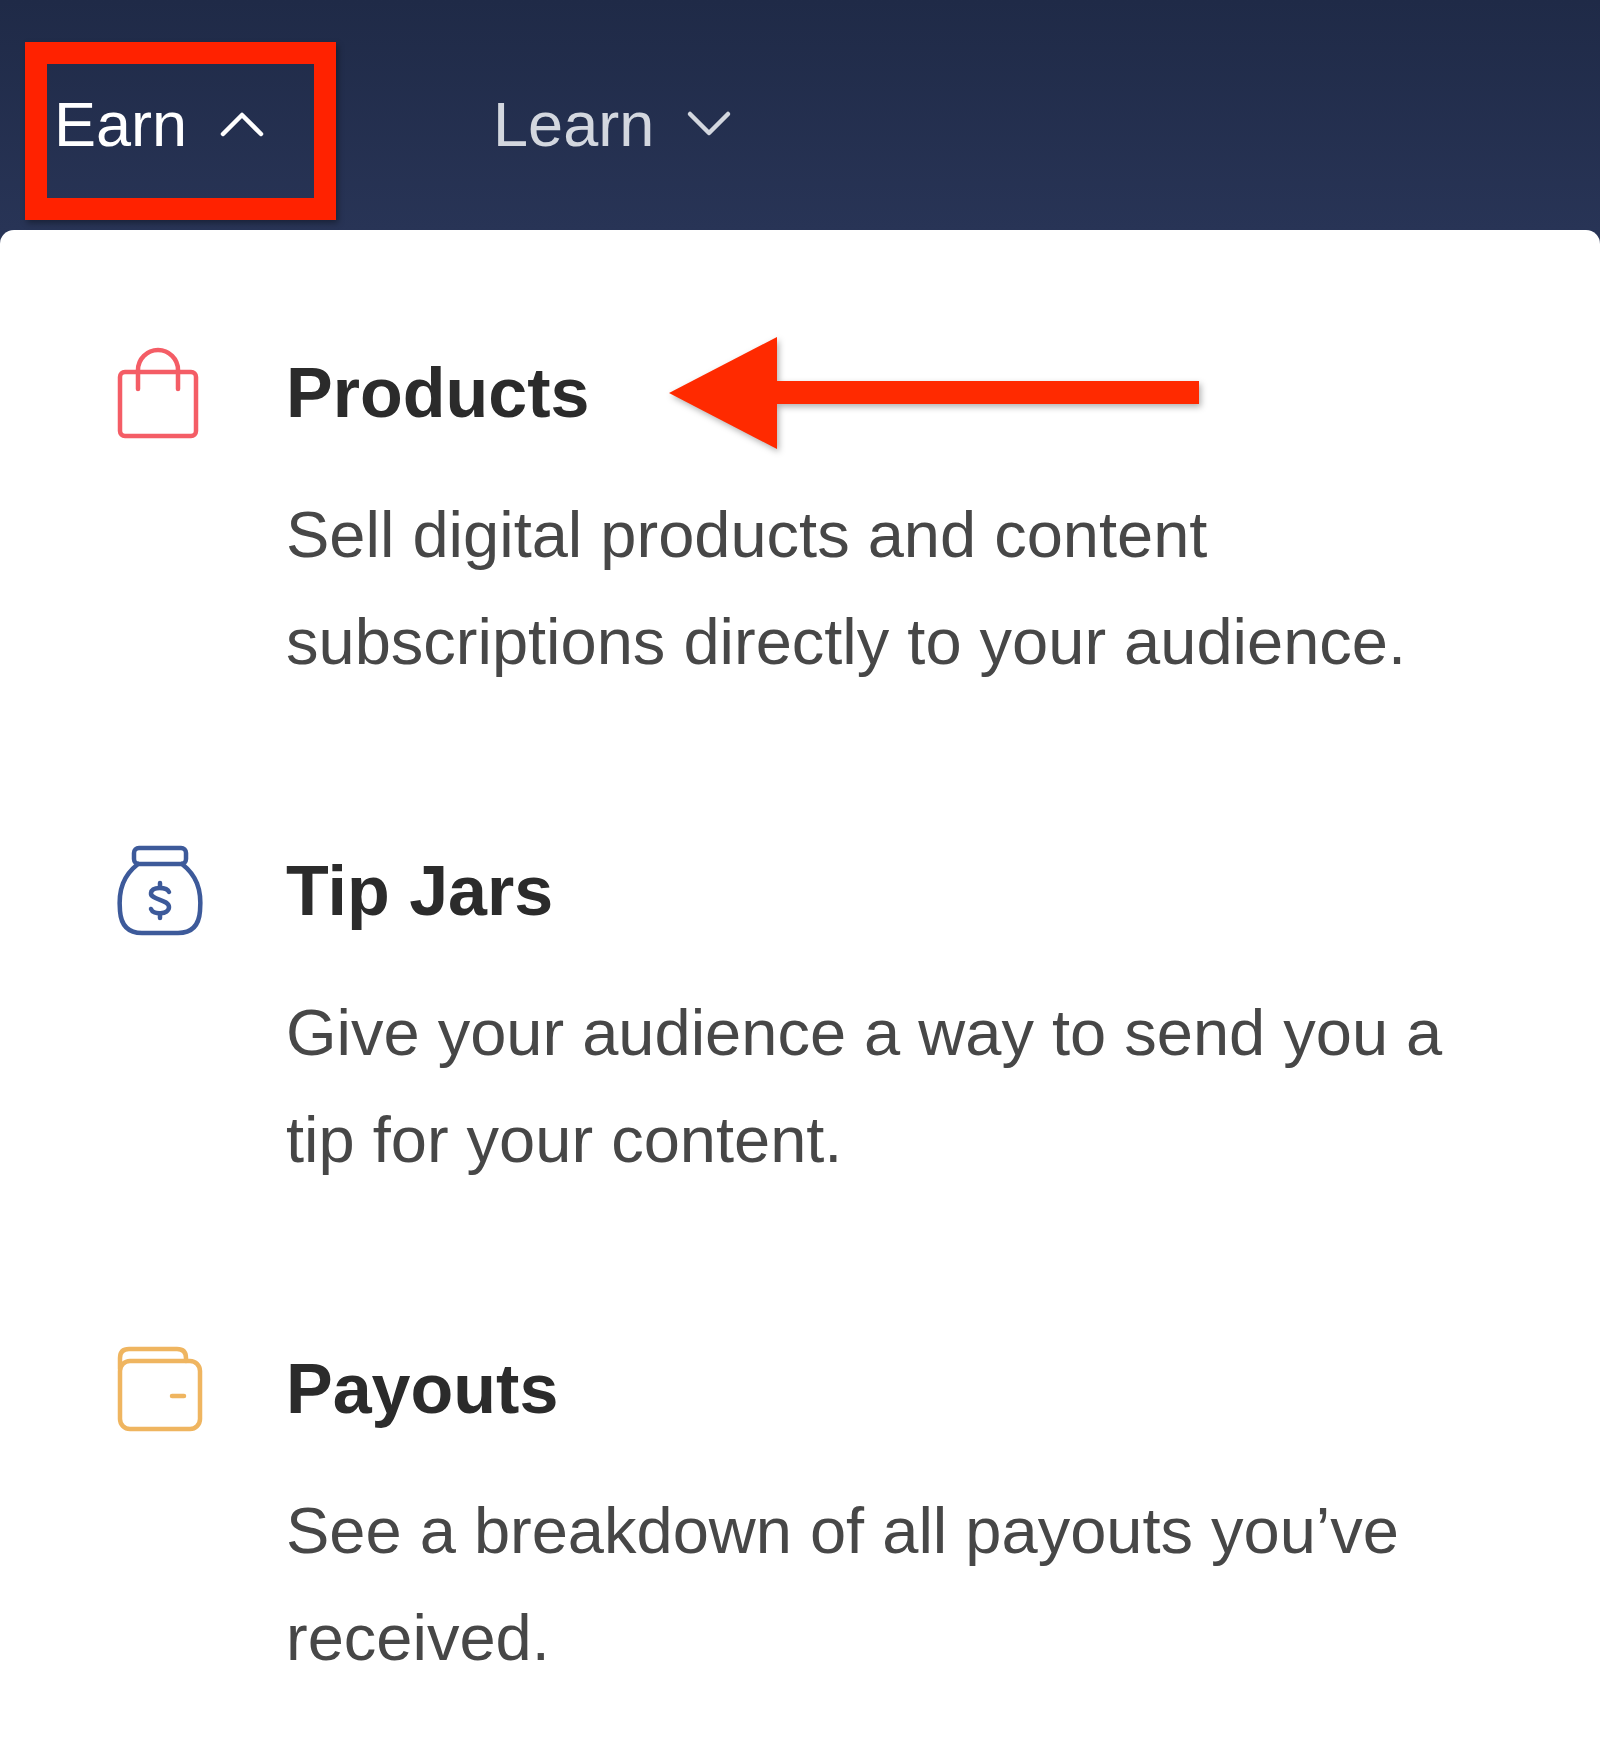  Describe the element at coordinates (422, 1389) in the screenshot. I see `menu-link: Payouts` at that location.